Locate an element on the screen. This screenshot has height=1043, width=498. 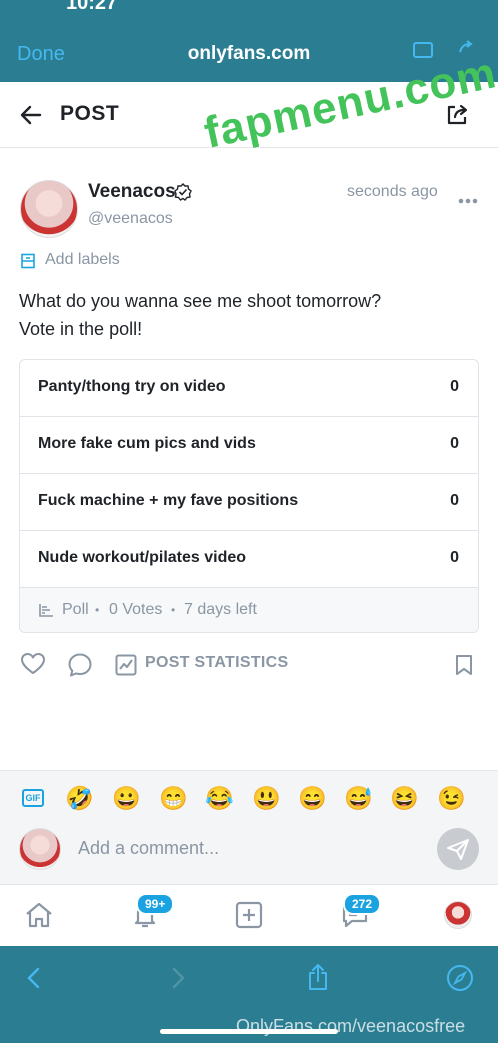
heart-icon is located at coordinates (33, 666).